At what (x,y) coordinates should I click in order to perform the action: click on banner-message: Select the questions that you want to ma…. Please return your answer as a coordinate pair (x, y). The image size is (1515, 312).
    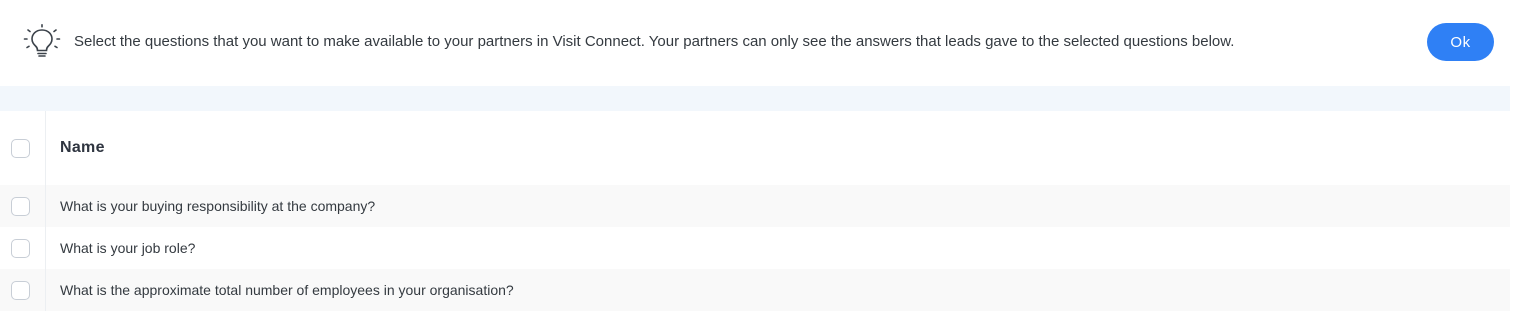
    Looking at the image, I should click on (654, 41).